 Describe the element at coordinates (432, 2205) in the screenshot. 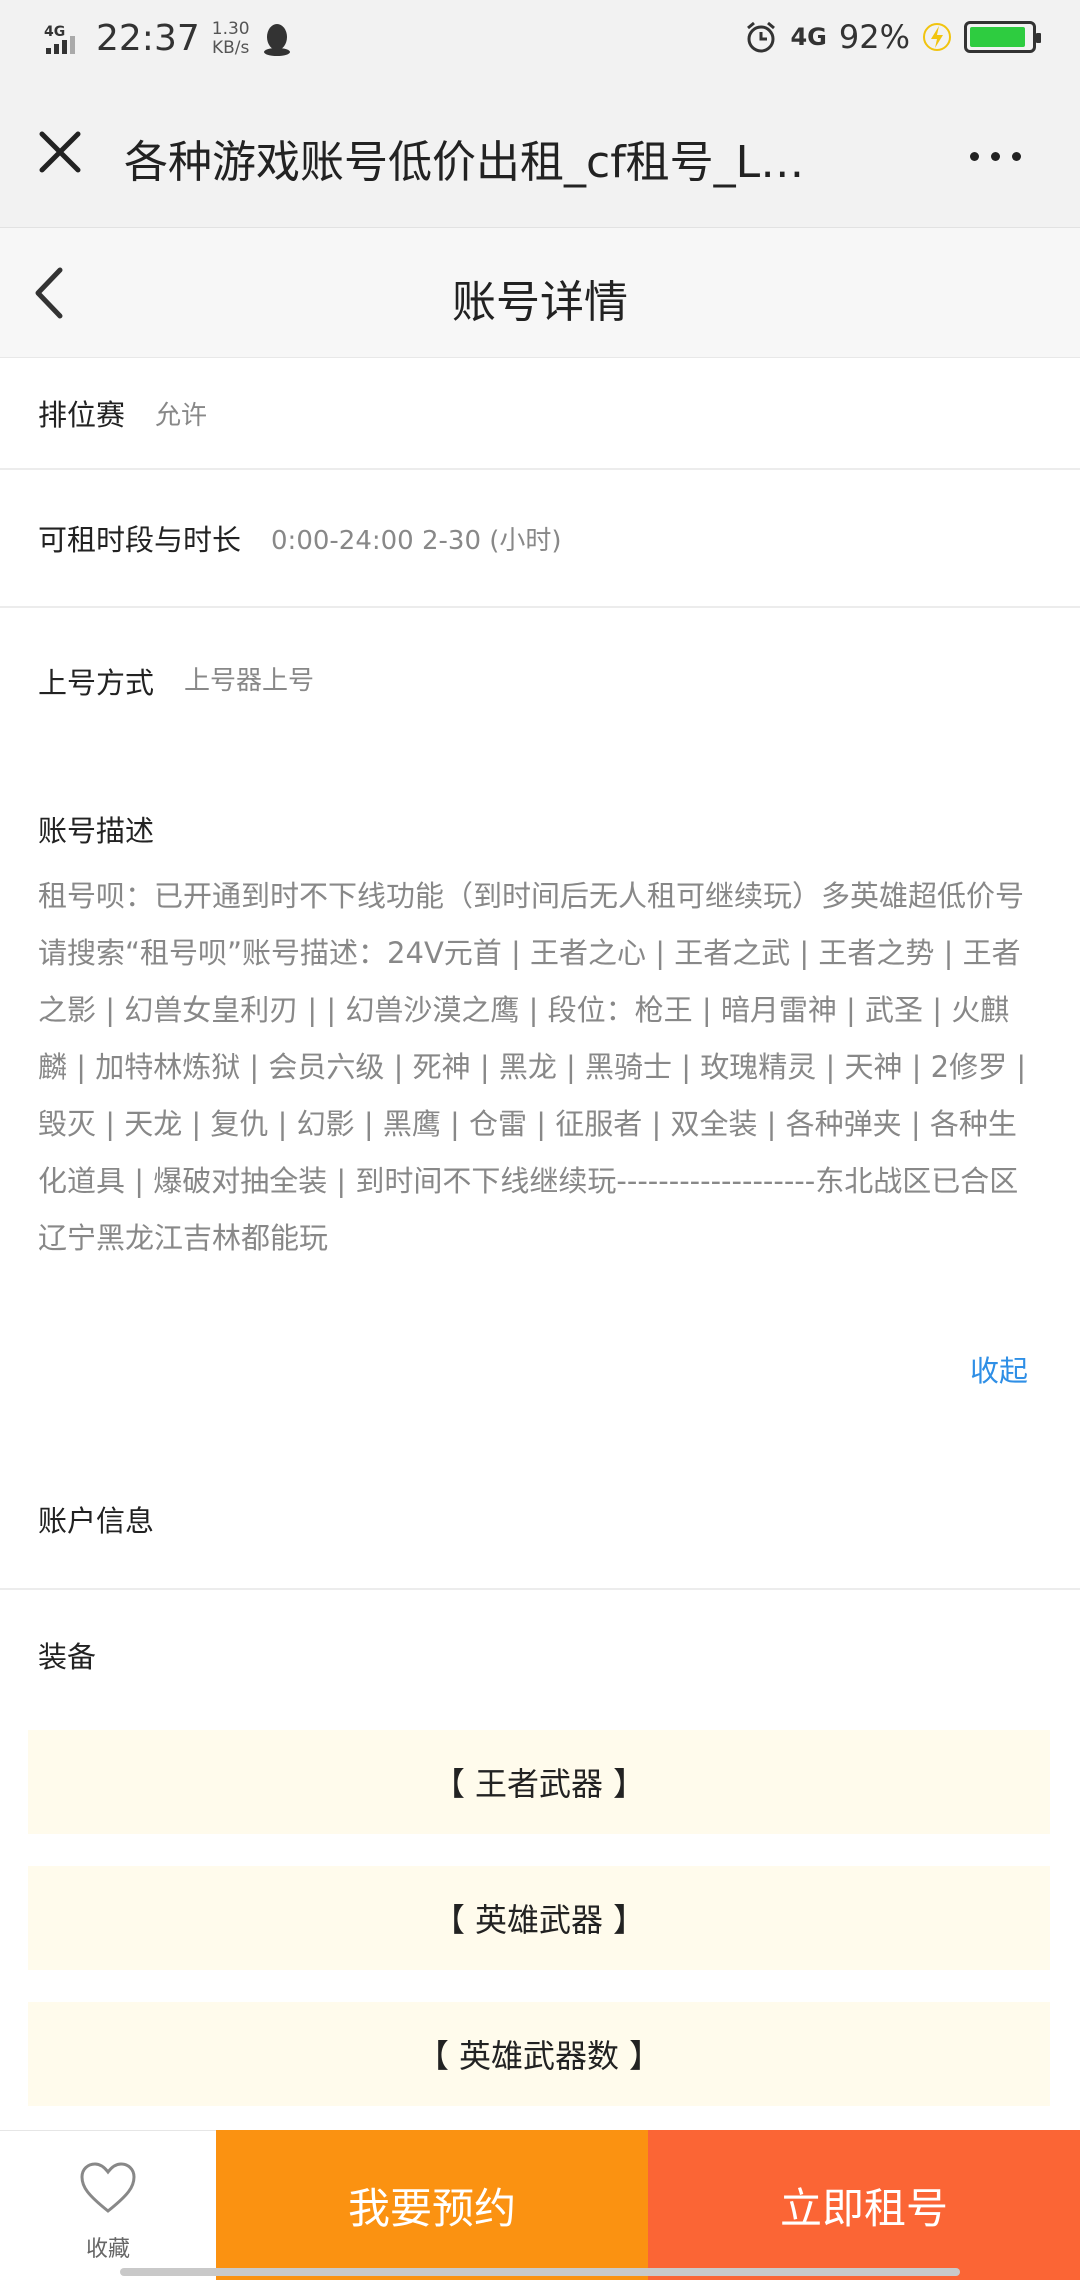

I see `reserve-button: 我要预约` at that location.